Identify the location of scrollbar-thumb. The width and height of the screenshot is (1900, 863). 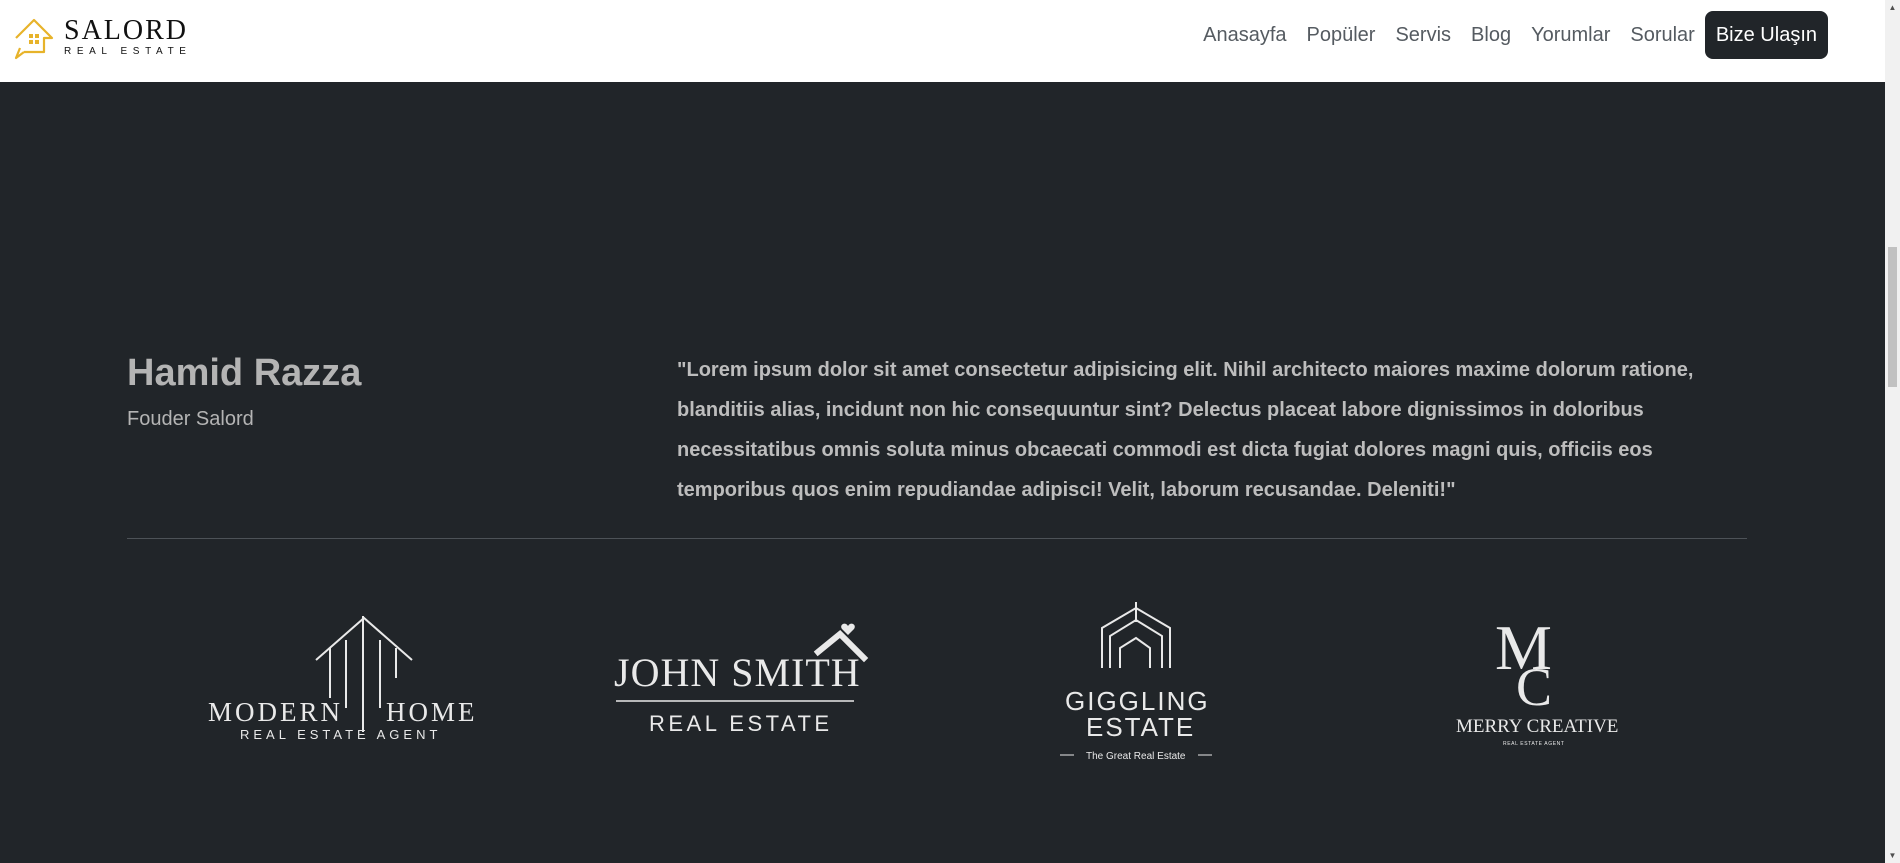
(1892, 317).